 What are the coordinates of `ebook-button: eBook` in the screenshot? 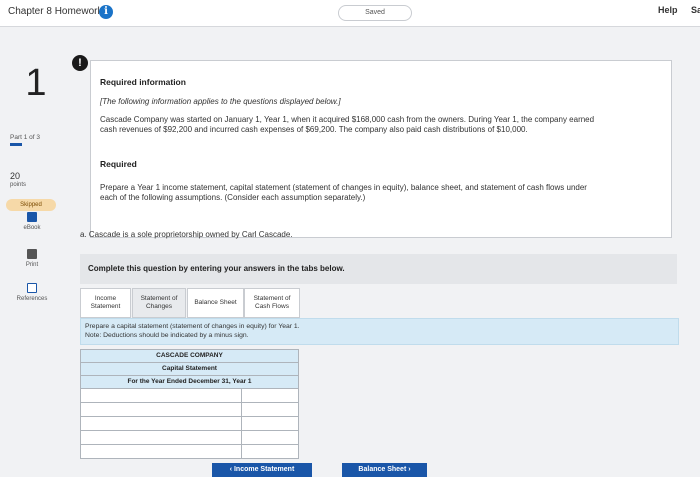 It's located at (32, 221).